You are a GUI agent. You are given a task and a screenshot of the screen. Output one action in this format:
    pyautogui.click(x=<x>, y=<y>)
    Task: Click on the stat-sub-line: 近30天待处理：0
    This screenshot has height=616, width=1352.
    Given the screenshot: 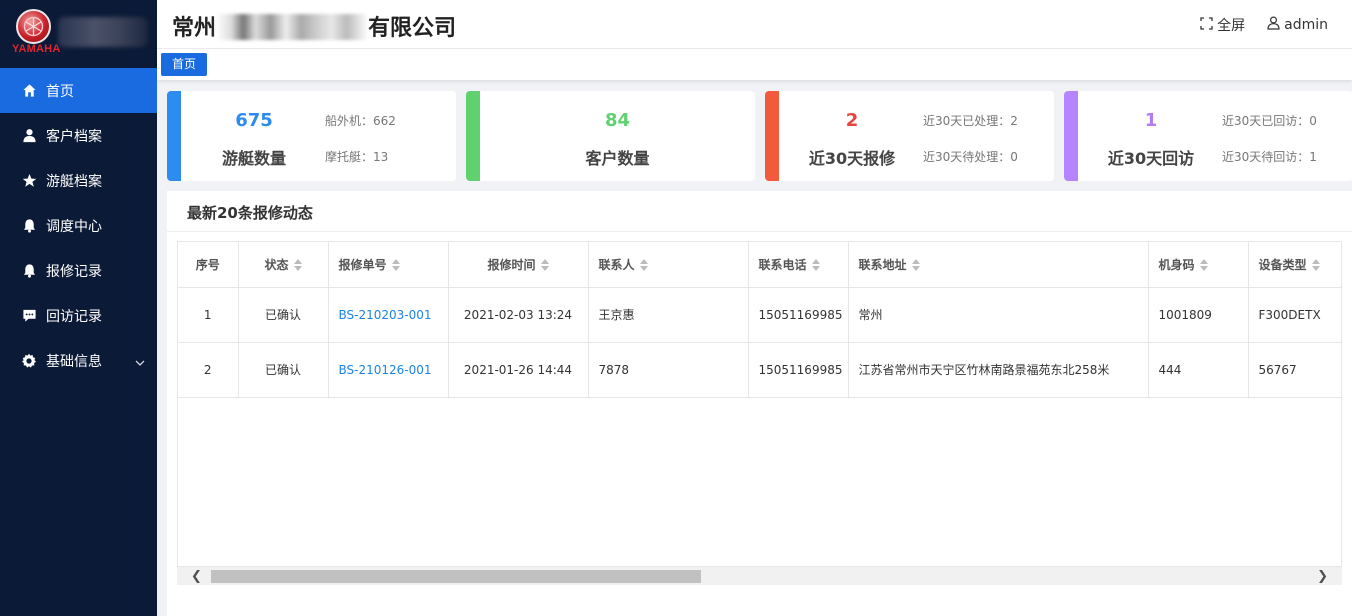 What is the action you would take?
    pyautogui.click(x=970, y=157)
    